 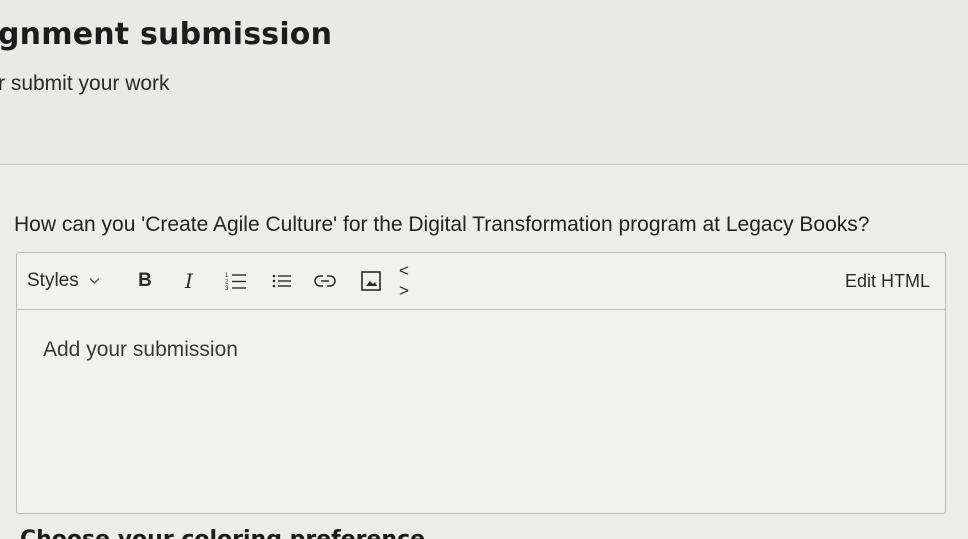 I want to click on bullet-list-button, so click(x=282, y=281).